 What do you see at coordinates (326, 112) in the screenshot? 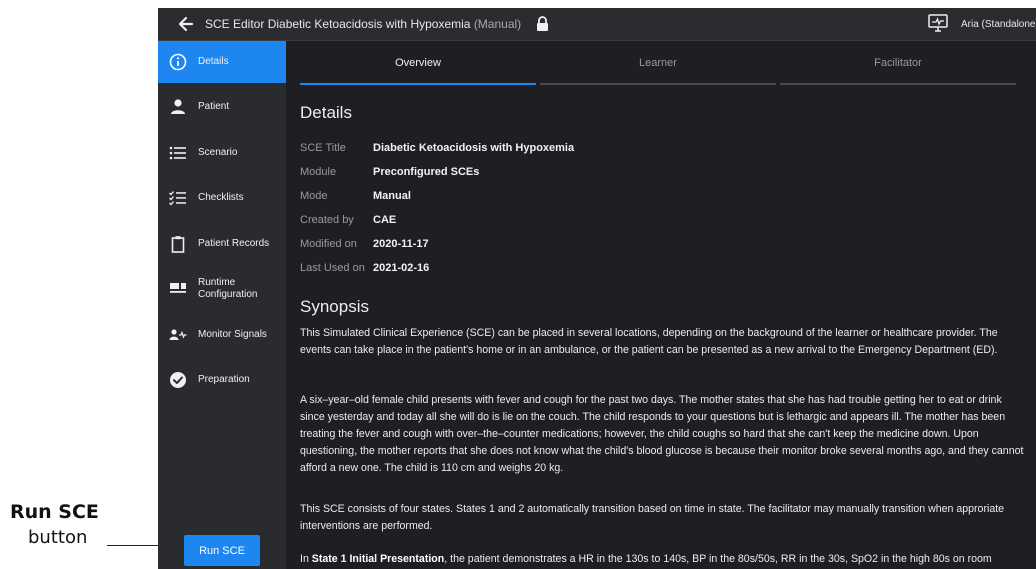
I see `details-heading: Details` at bounding box center [326, 112].